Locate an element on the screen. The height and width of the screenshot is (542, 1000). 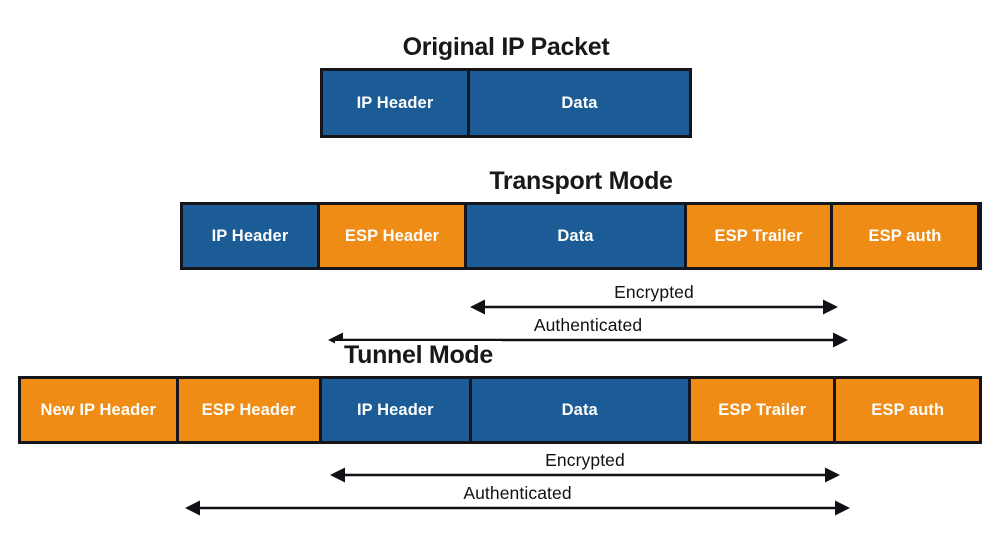
tunnel-encrypted-label: Encrypted is located at coordinates (585, 460).